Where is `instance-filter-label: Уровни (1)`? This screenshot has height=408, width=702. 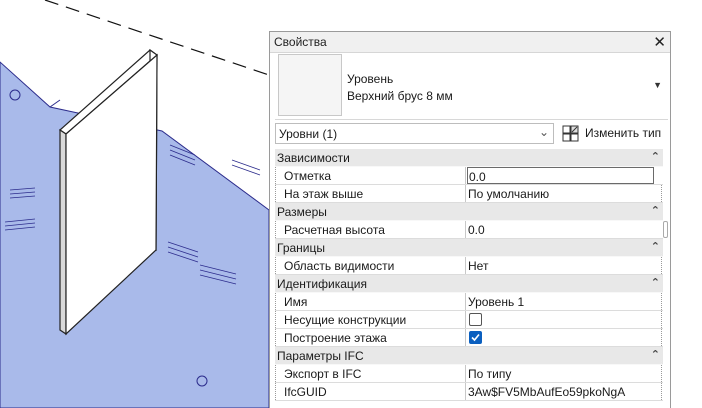 instance-filter-label: Уровни (1) is located at coordinates (308, 134).